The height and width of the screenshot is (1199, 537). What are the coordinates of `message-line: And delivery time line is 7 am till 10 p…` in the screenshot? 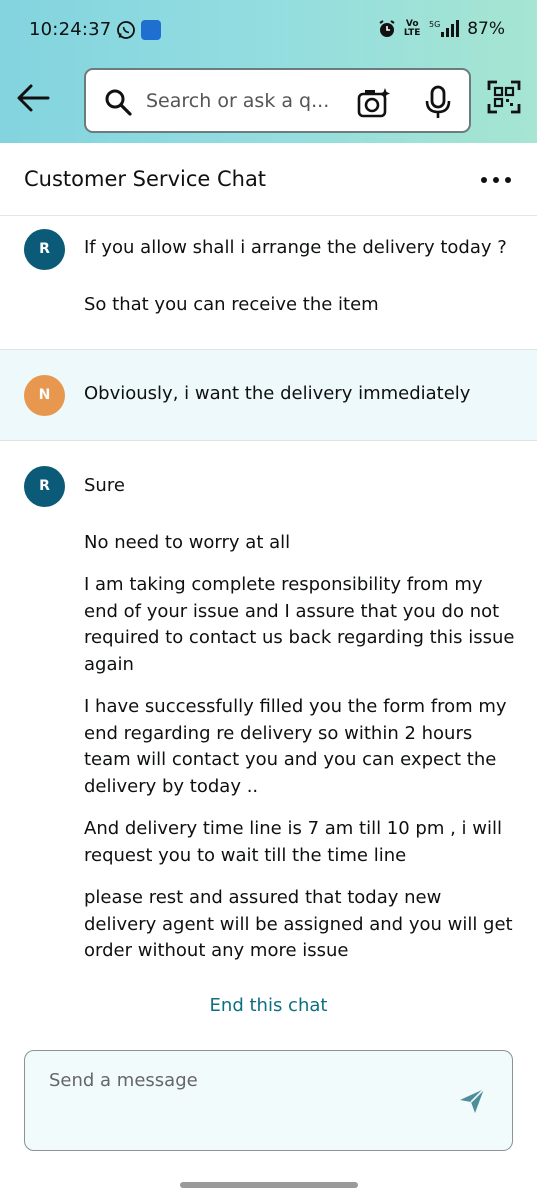 It's located at (293, 842).